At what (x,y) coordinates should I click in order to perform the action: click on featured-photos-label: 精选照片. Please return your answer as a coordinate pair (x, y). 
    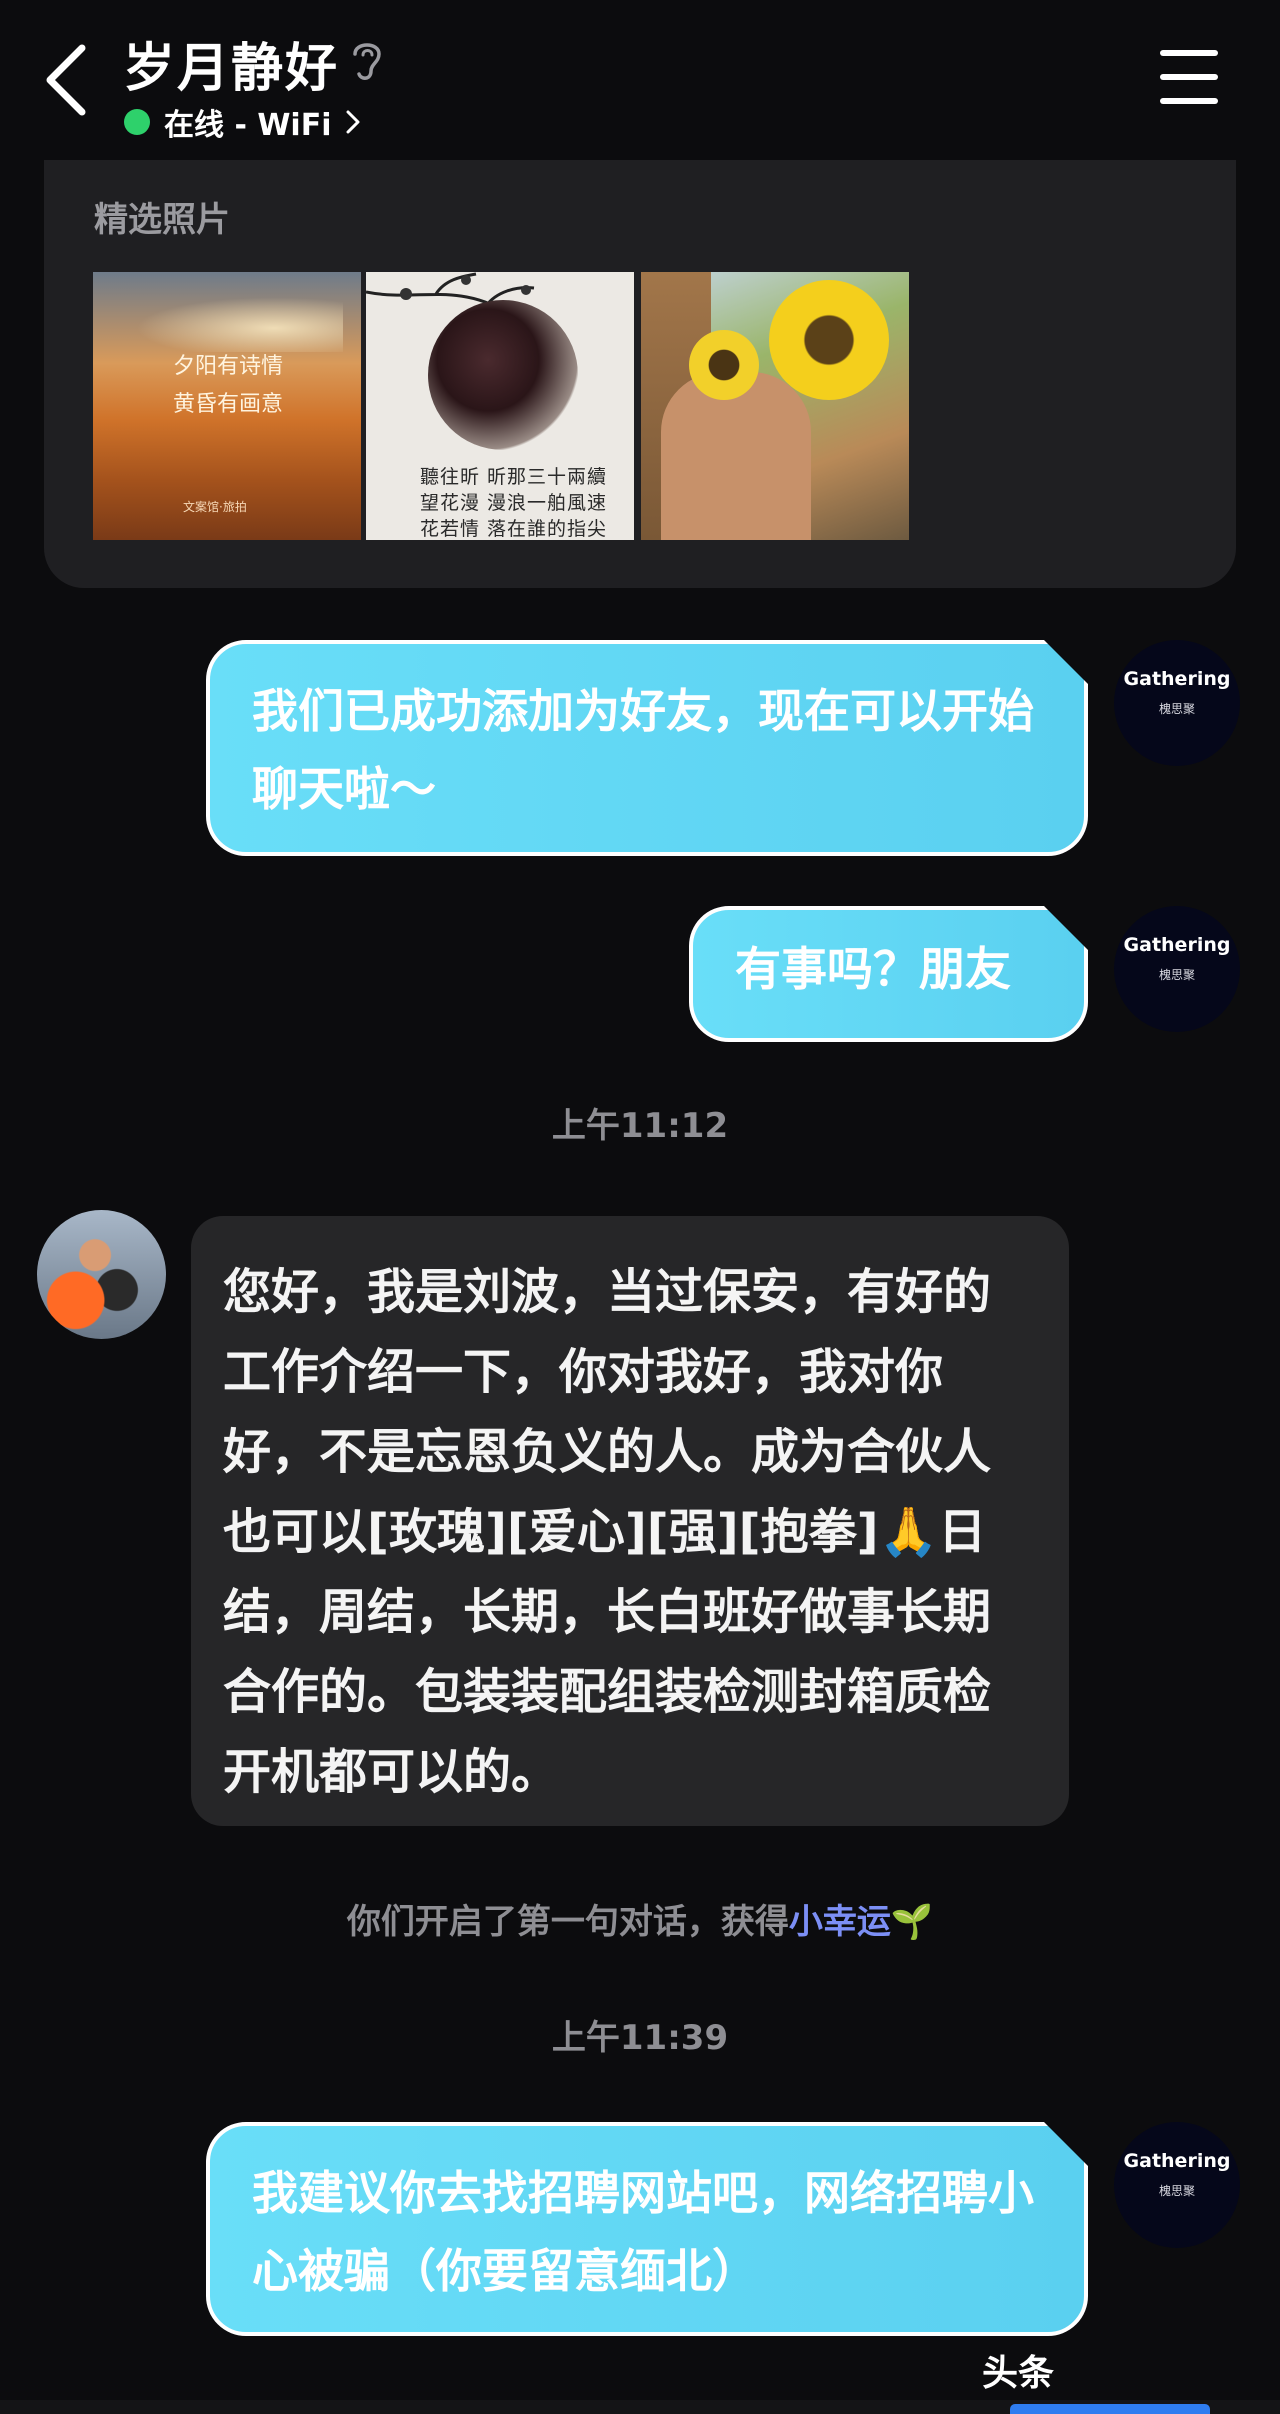
    Looking at the image, I should click on (162, 220).